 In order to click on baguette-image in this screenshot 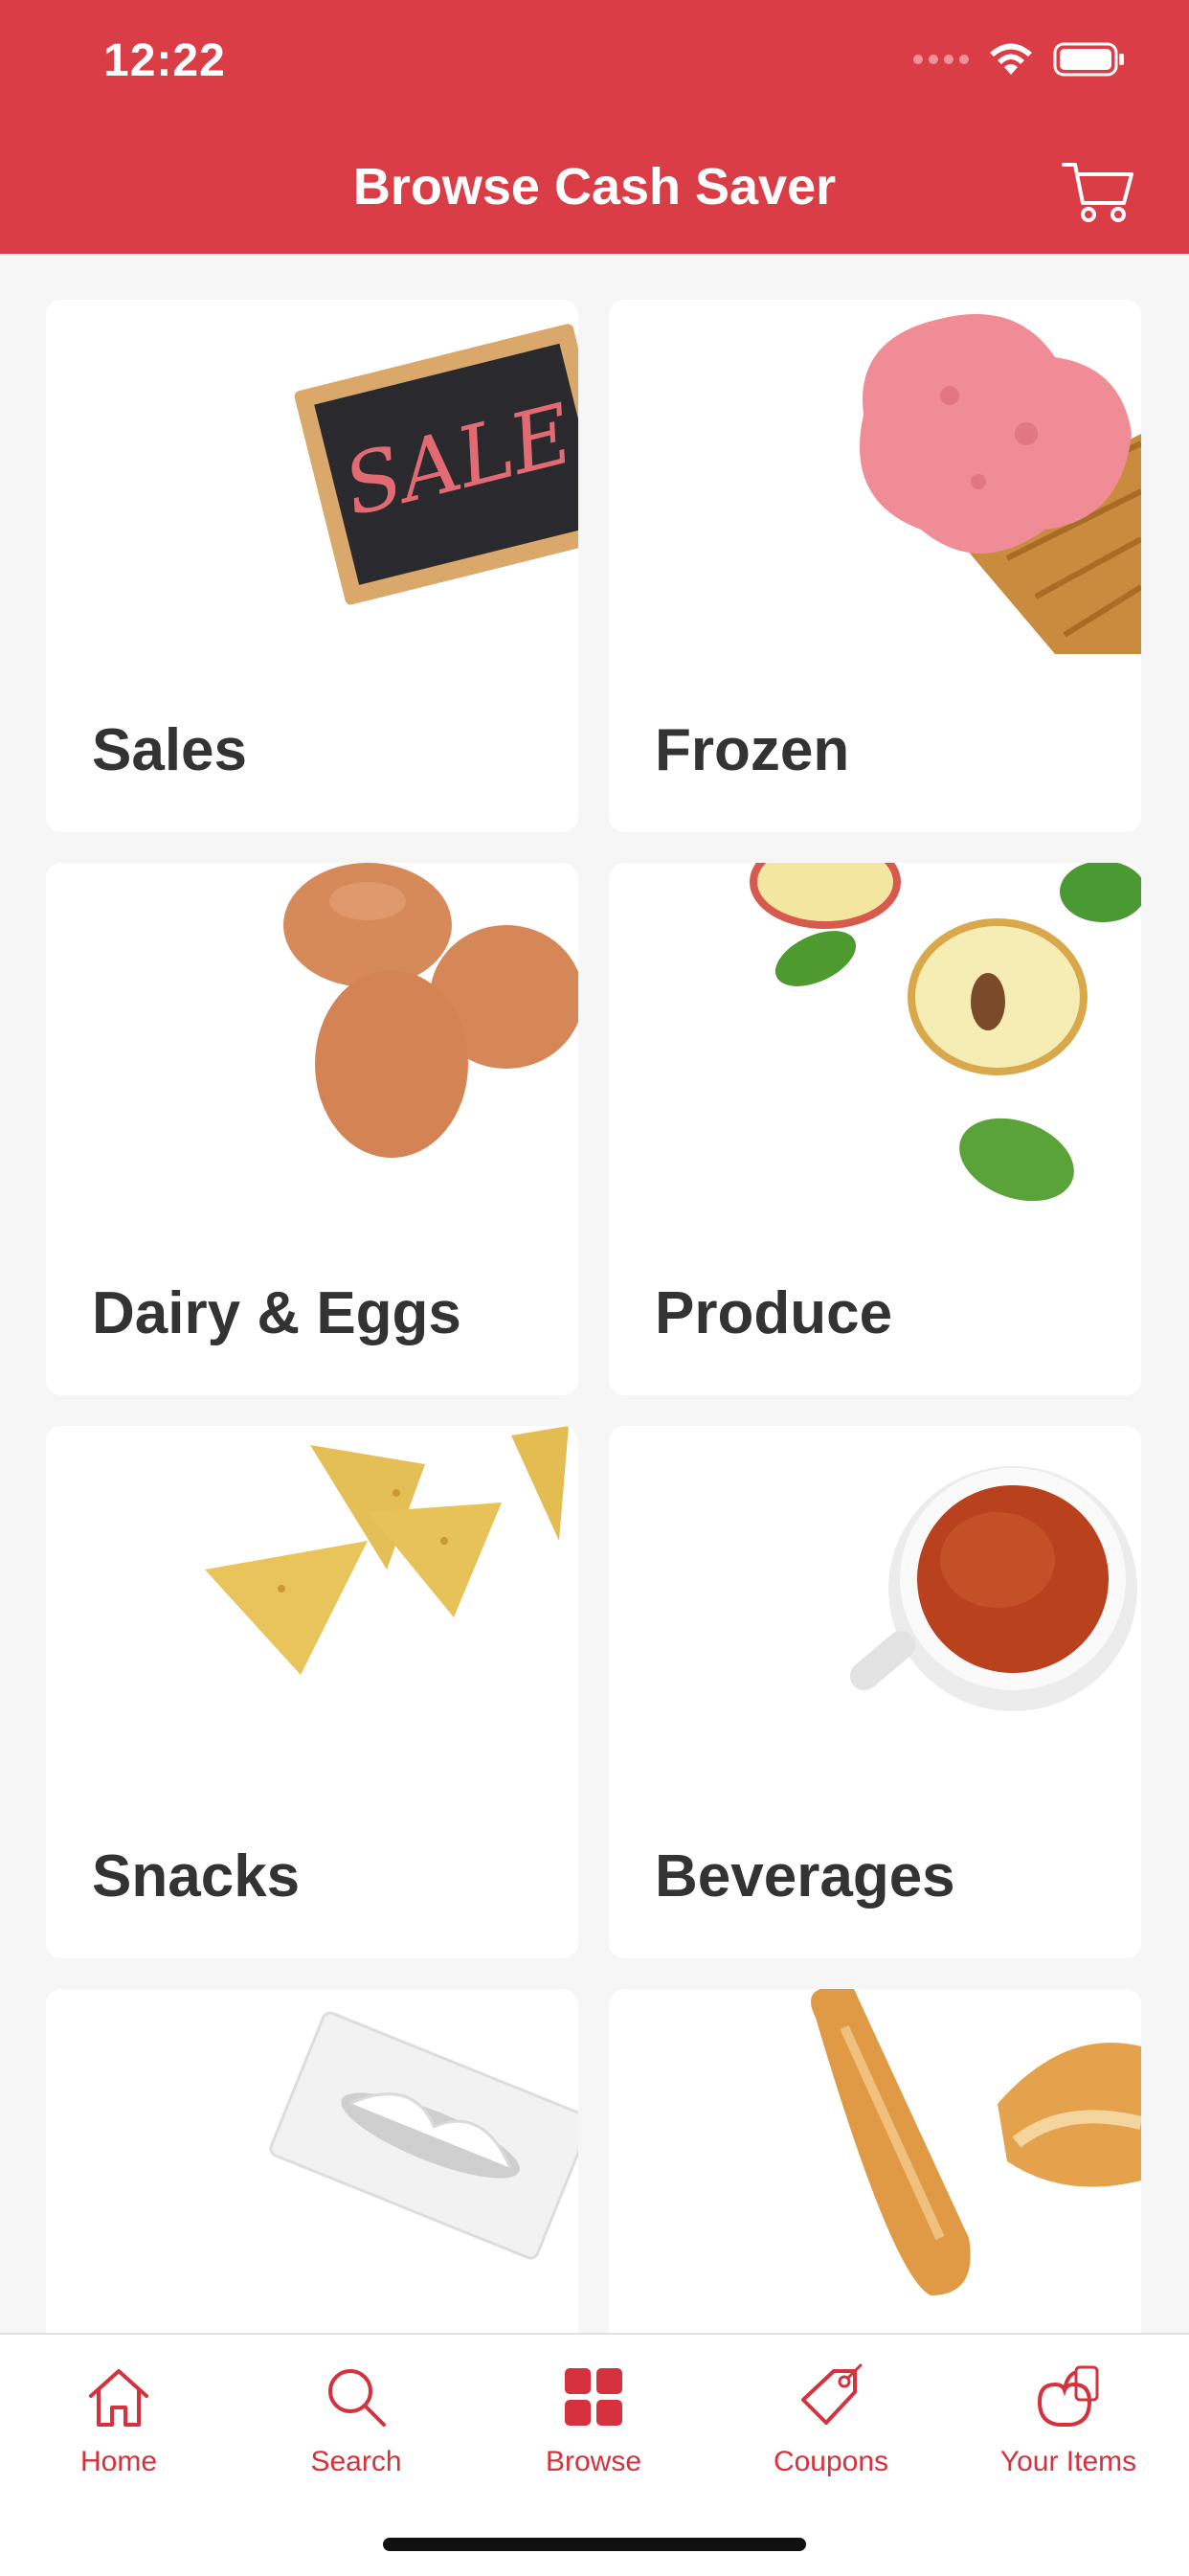, I will do `click(976, 2142)`.